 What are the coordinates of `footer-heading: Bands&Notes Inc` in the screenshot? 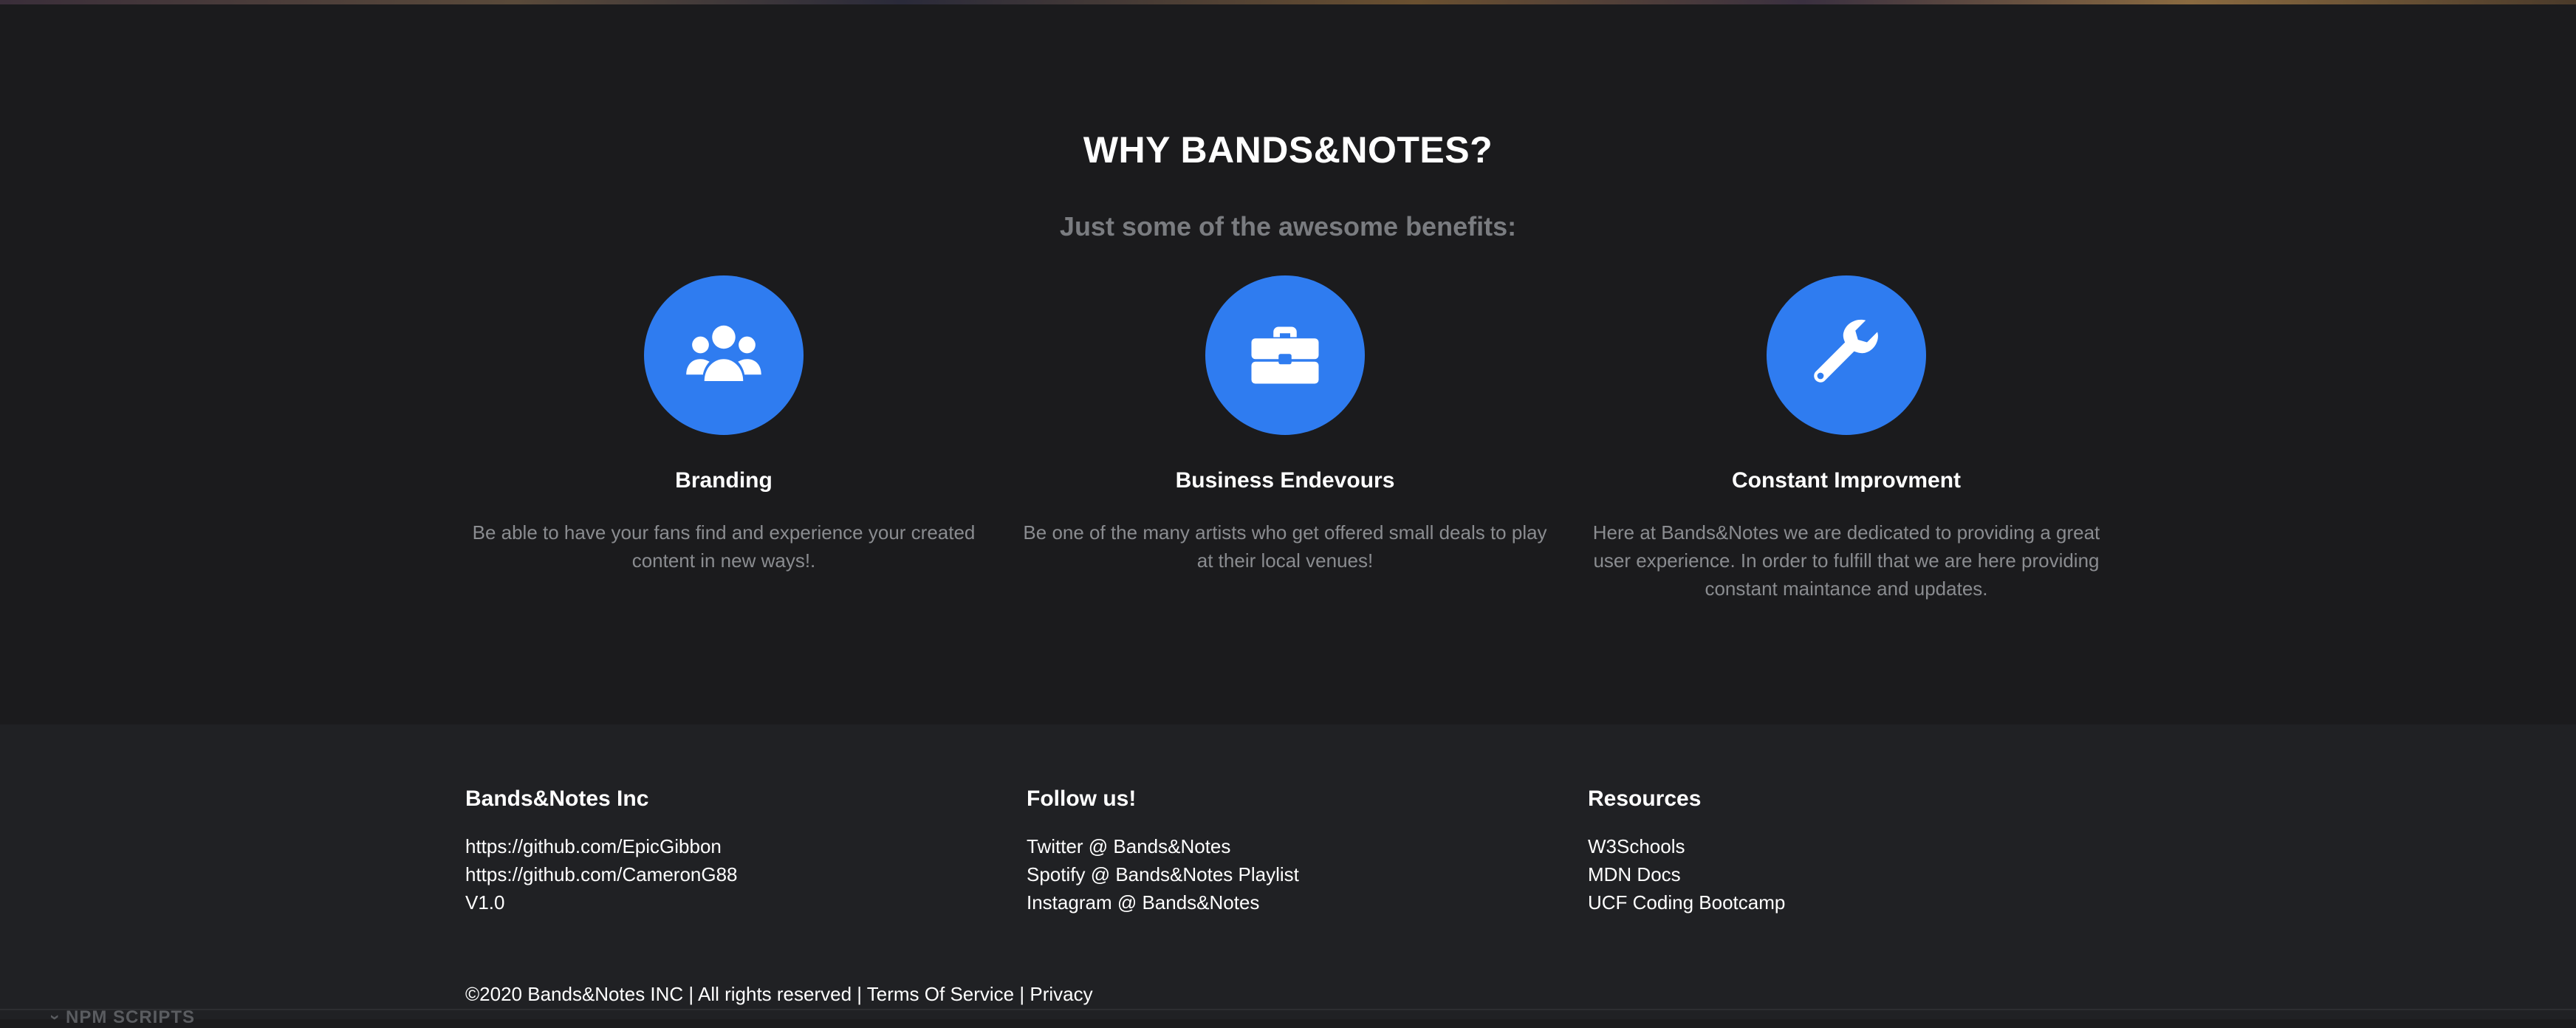 It's located at (557, 799).